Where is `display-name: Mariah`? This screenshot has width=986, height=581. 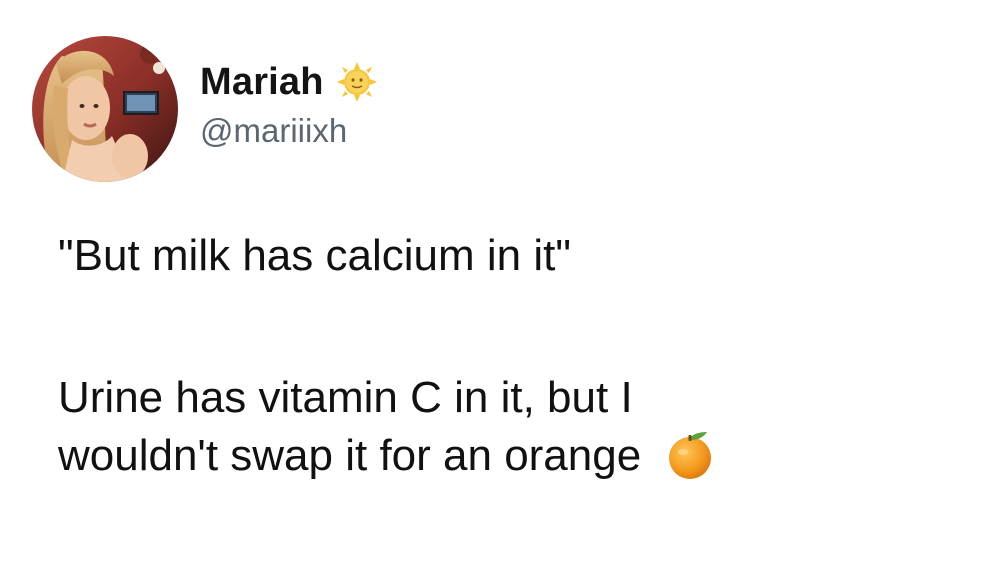 display-name: Mariah is located at coordinates (262, 82).